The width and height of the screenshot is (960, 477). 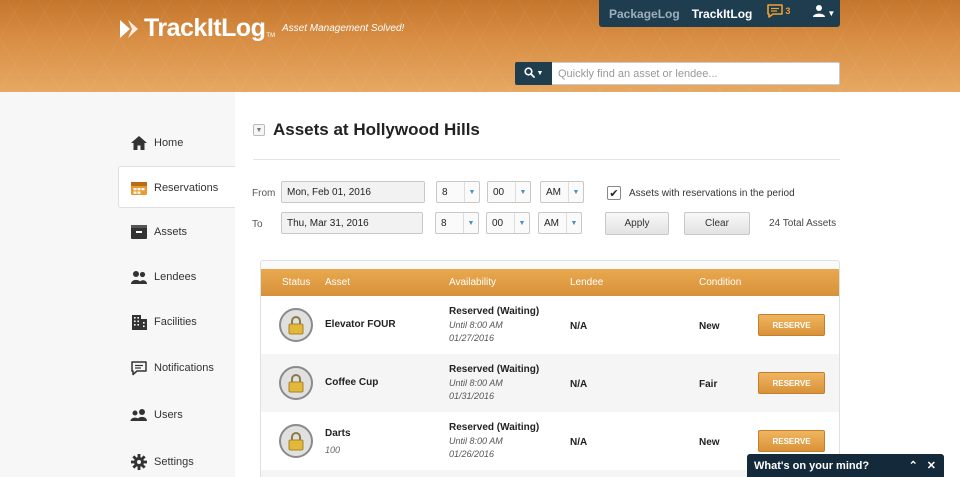 I want to click on page-header: ▼ Assets at Hollywood Hills, so click(x=366, y=130).